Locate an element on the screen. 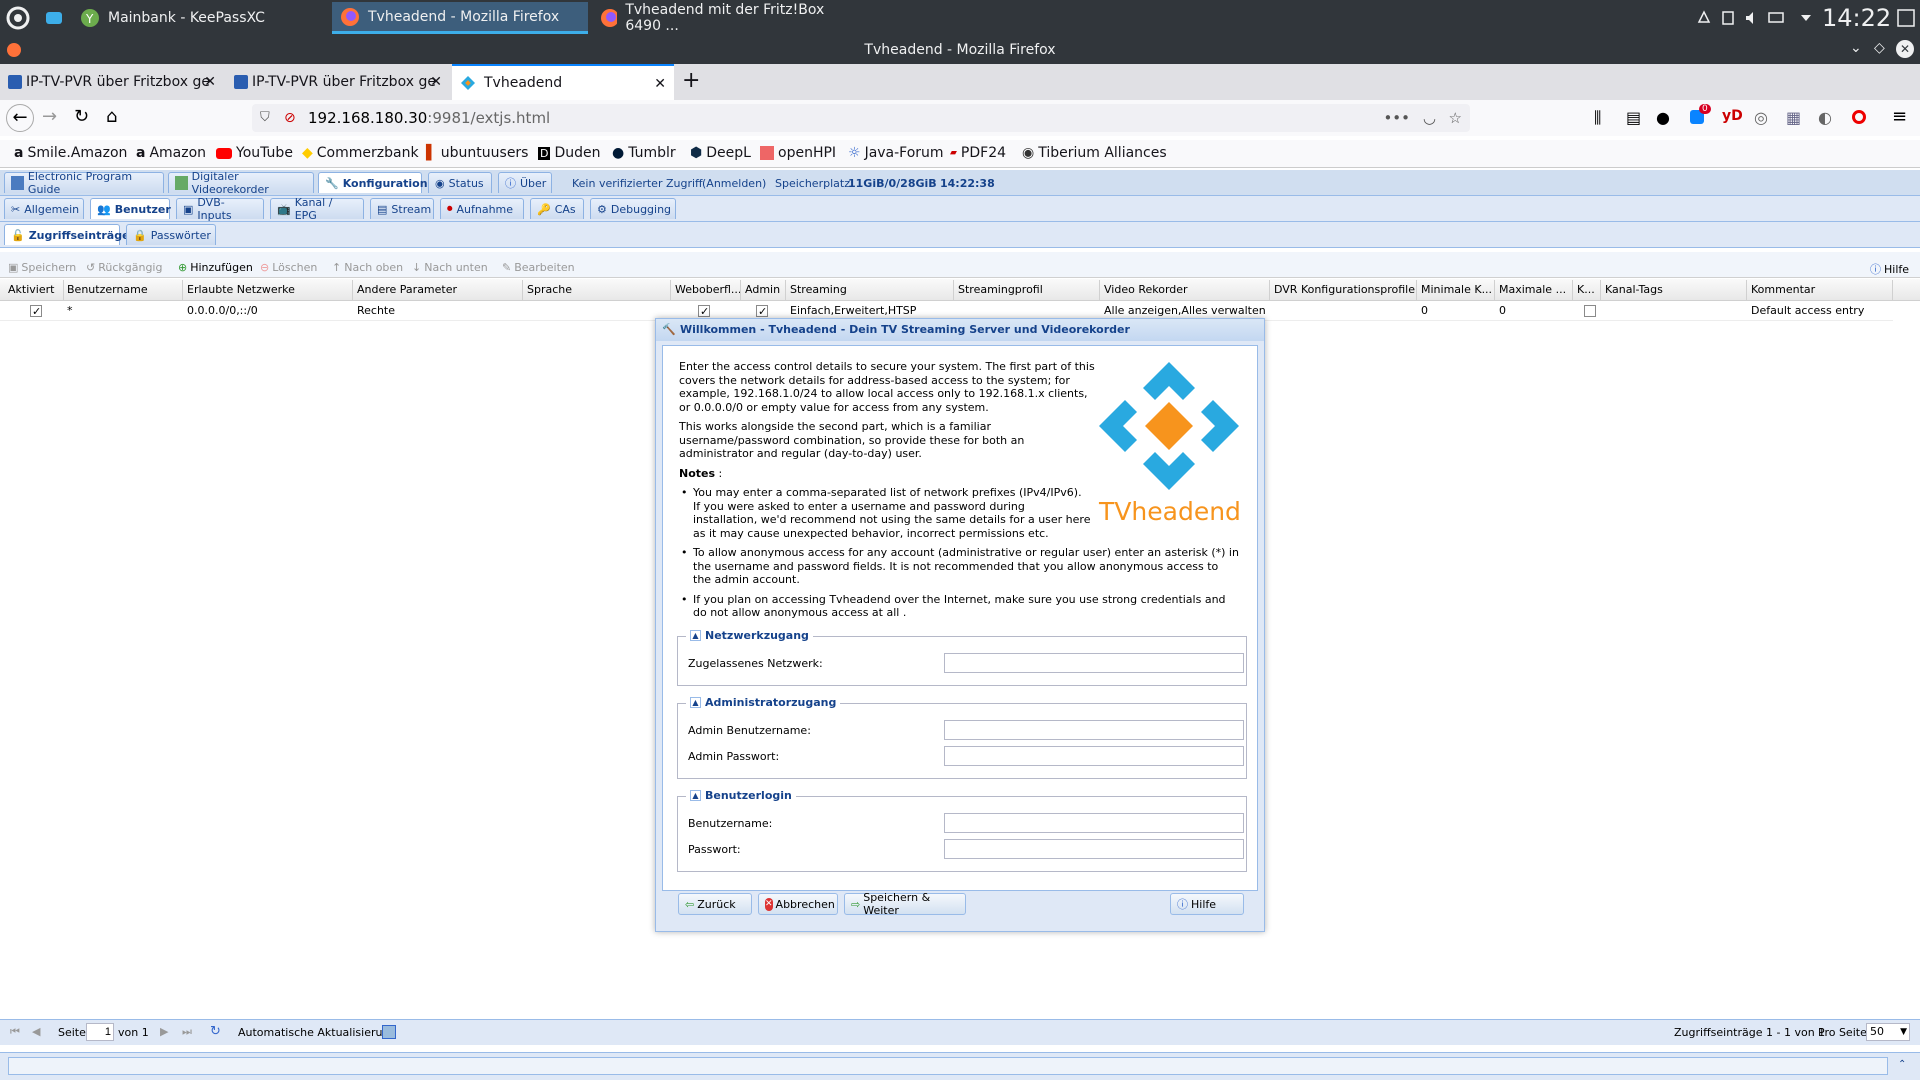  extension-icon: ◐ is located at coordinates (1825, 117).